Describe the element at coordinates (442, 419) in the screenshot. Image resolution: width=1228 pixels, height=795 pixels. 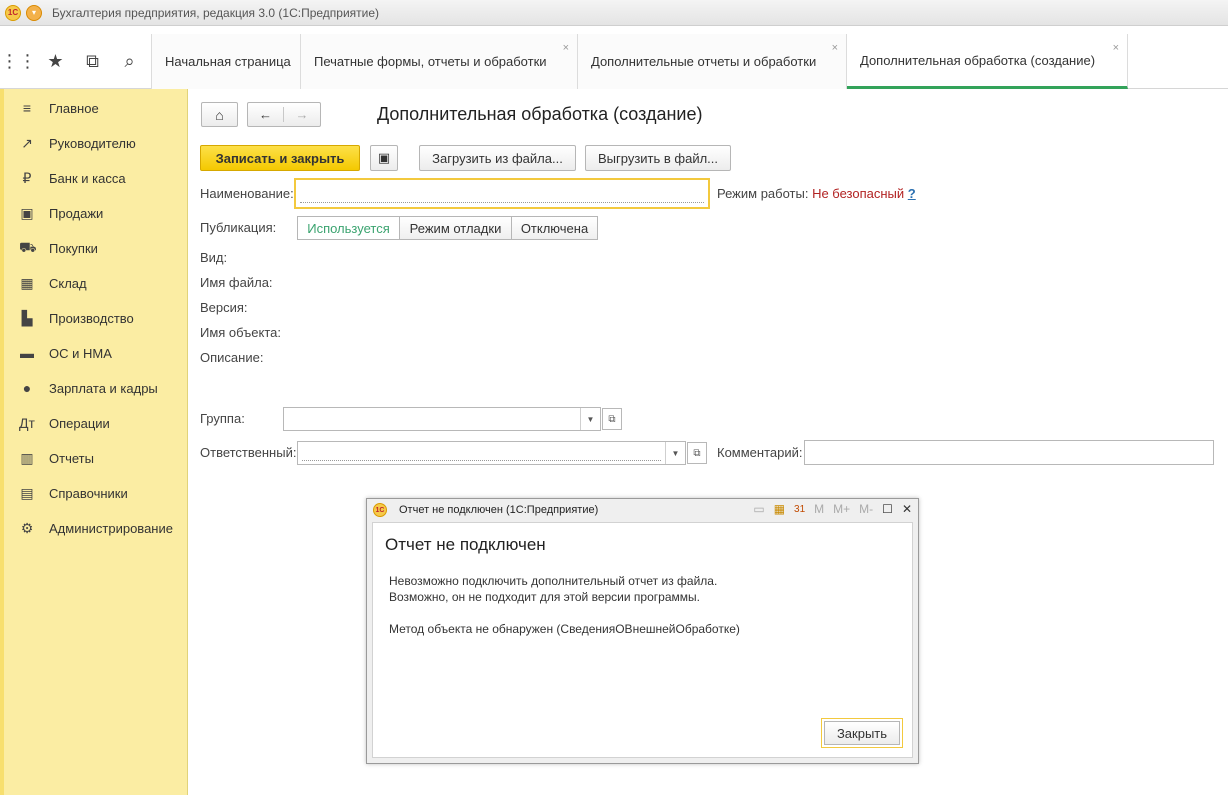
I see `group-input: ▼` at that location.